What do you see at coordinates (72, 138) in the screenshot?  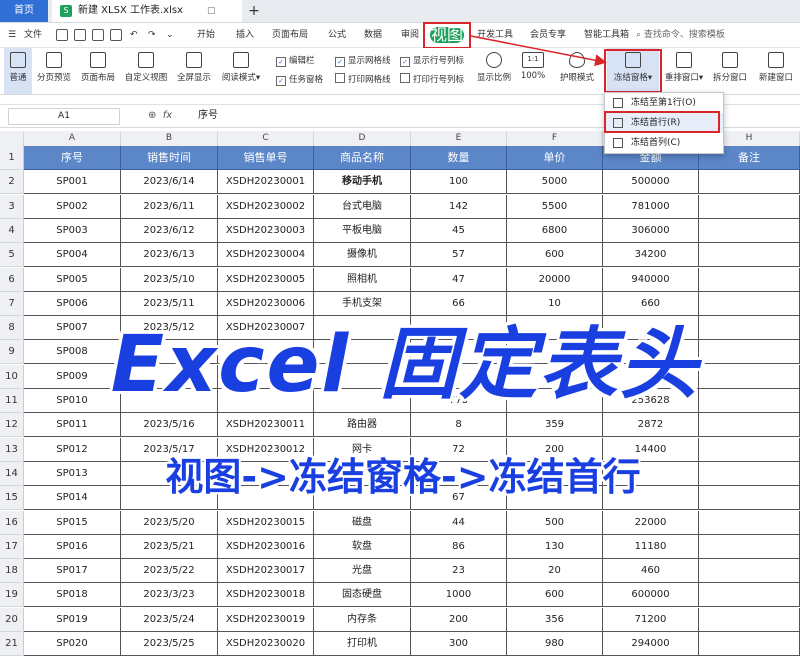 I see `column-header: A` at bounding box center [72, 138].